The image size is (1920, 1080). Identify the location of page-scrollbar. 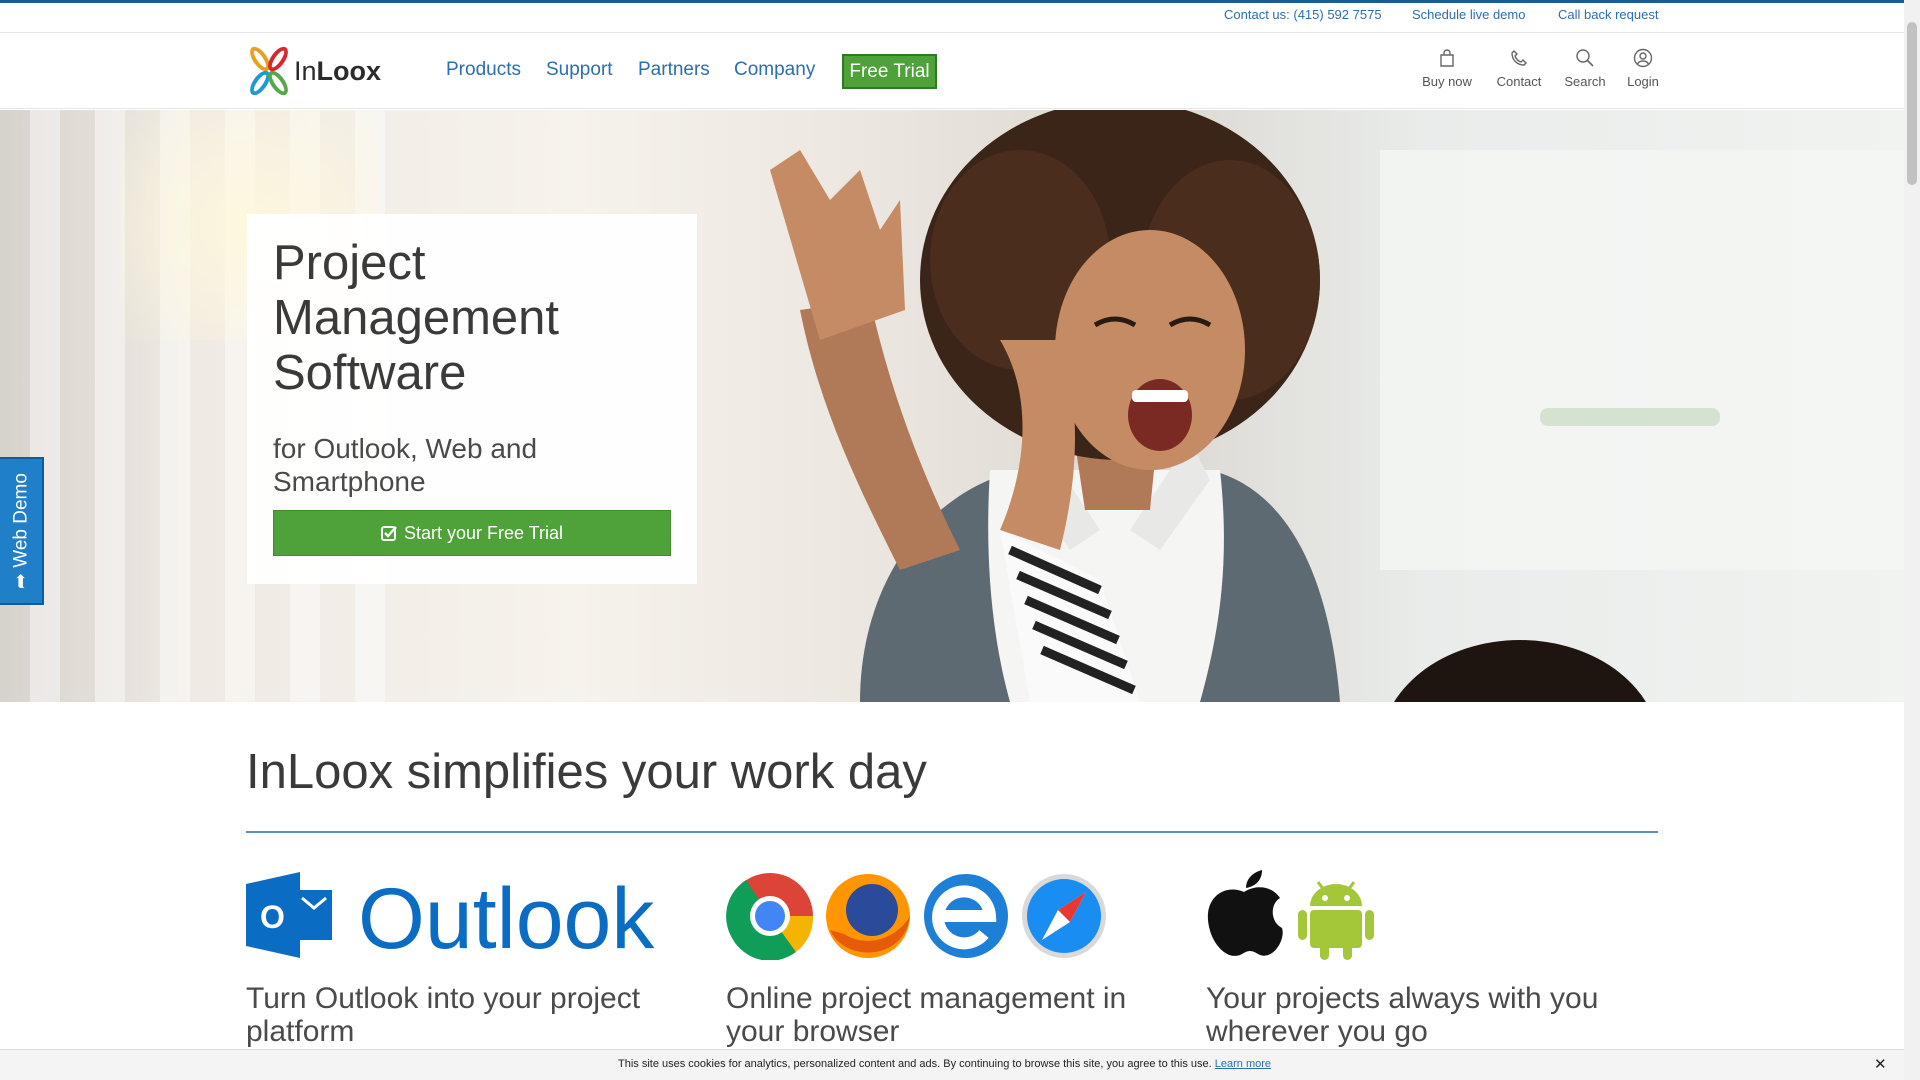
(1912, 540).